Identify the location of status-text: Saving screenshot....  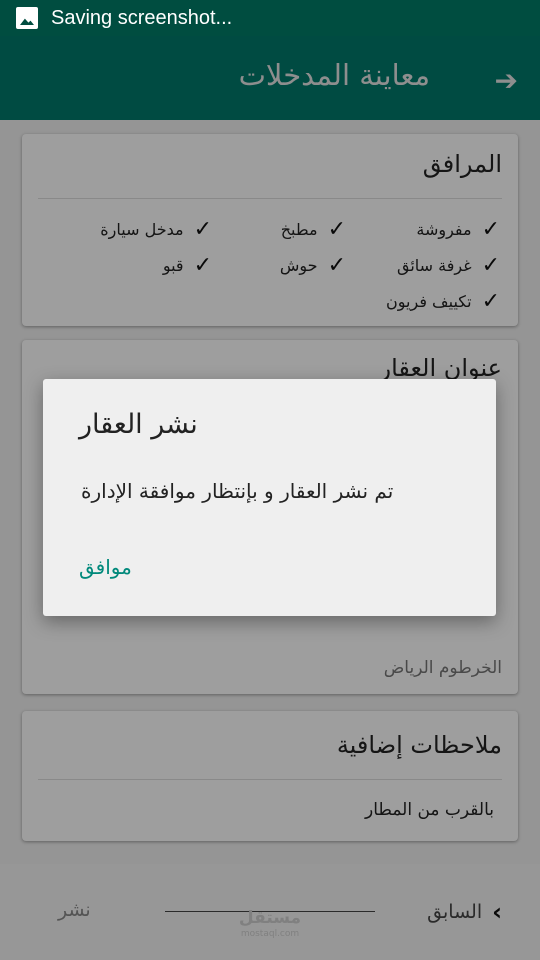
(142, 17).